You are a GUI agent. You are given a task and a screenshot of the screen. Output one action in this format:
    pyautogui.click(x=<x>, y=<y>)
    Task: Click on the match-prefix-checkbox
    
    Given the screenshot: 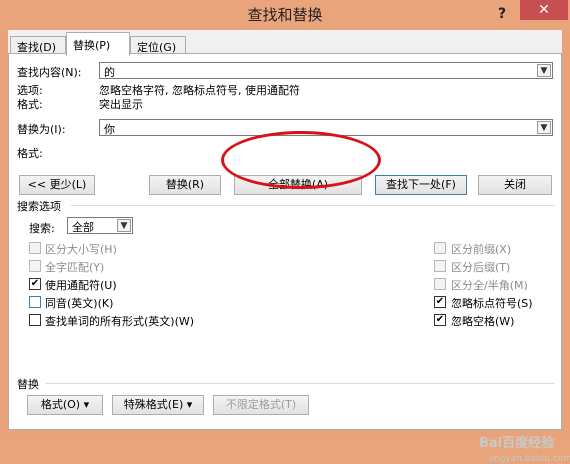 What is the action you would take?
    pyautogui.click(x=440, y=248)
    